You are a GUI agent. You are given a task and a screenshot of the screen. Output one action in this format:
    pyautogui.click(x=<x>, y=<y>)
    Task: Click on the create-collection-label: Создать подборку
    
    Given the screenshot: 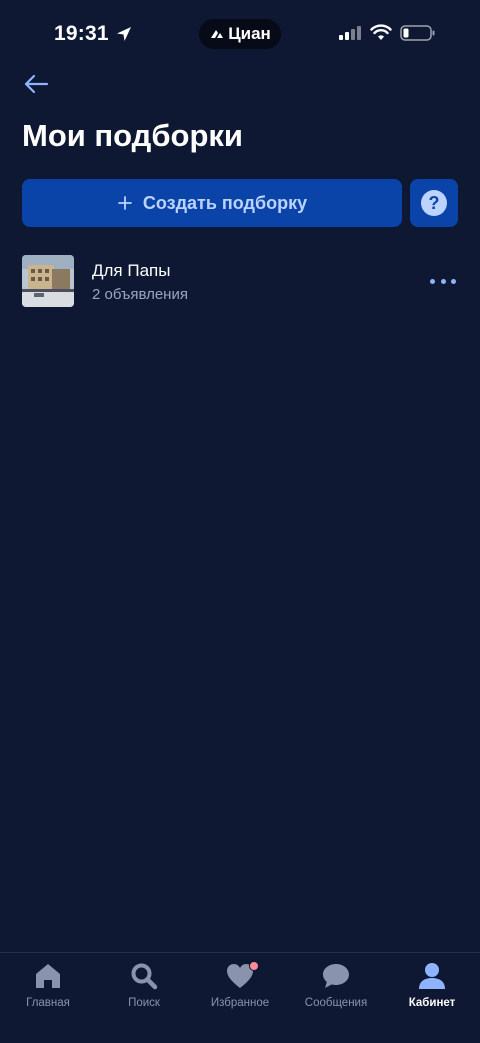 What is the action you would take?
    pyautogui.click(x=225, y=202)
    